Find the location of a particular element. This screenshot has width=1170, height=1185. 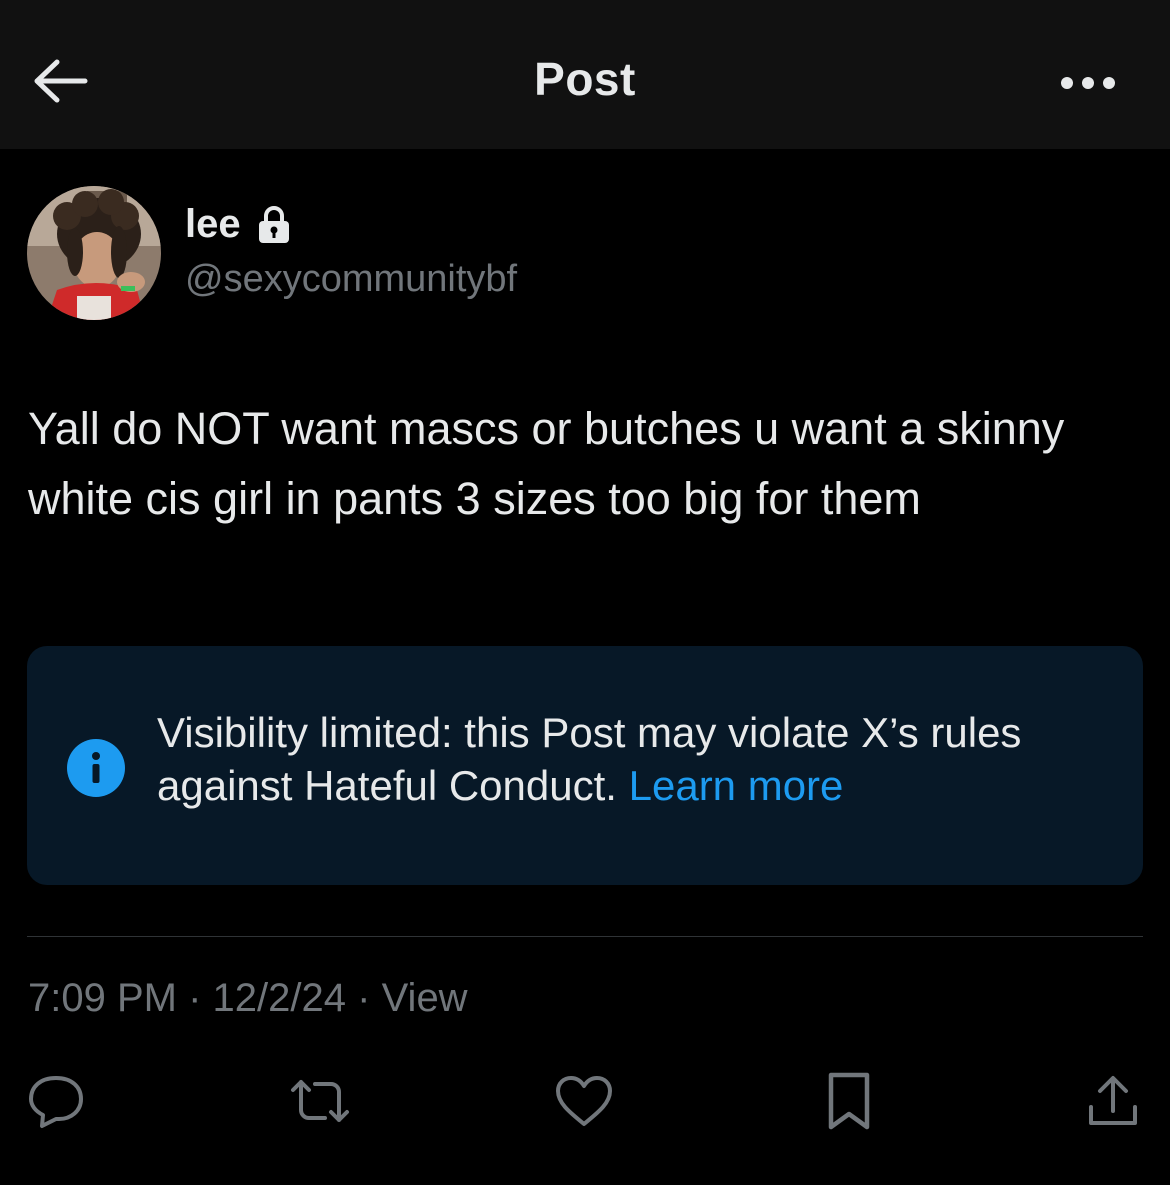

reply-button is located at coordinates (56, 1101).